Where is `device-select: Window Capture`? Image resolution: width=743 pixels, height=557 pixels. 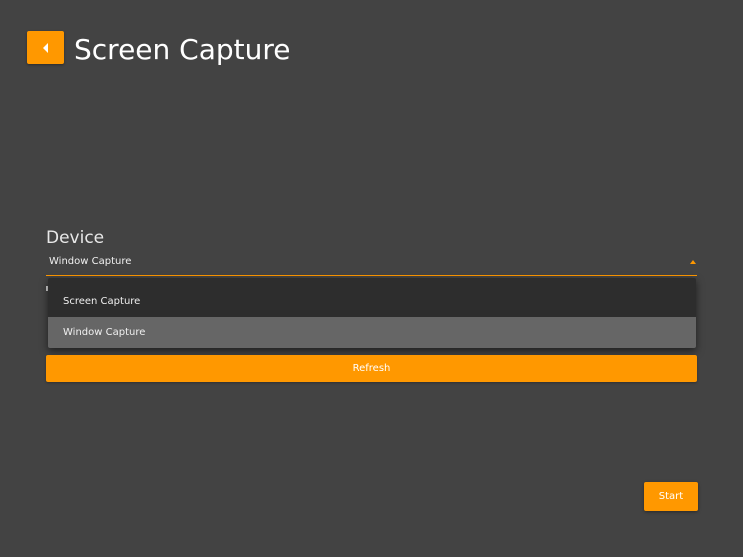 device-select: Window Capture is located at coordinates (371, 264).